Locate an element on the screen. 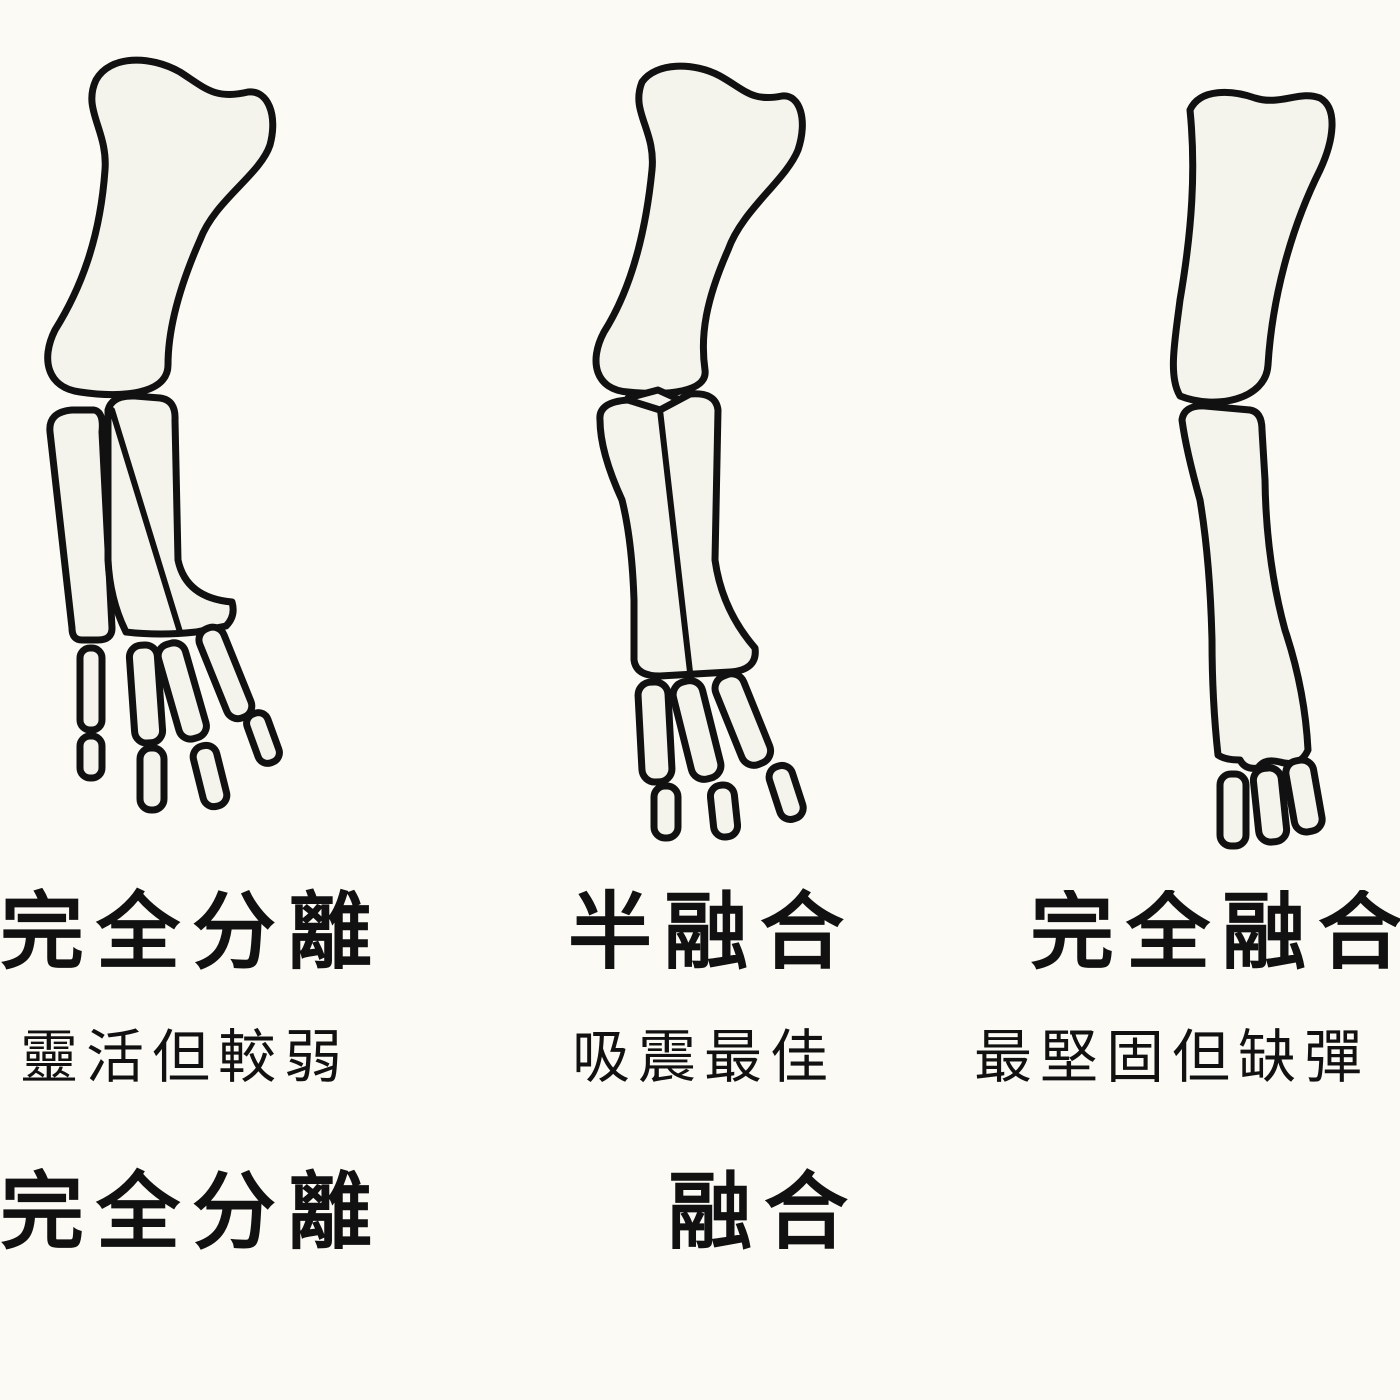 This screenshot has height=1400, width=1400. panel-2-subtitle: 吸震最佳 is located at coordinates (704, 1057).